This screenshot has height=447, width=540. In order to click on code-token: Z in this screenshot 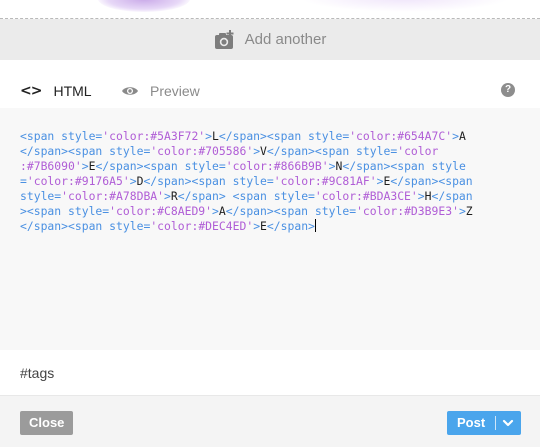, I will do `click(469, 211)`.